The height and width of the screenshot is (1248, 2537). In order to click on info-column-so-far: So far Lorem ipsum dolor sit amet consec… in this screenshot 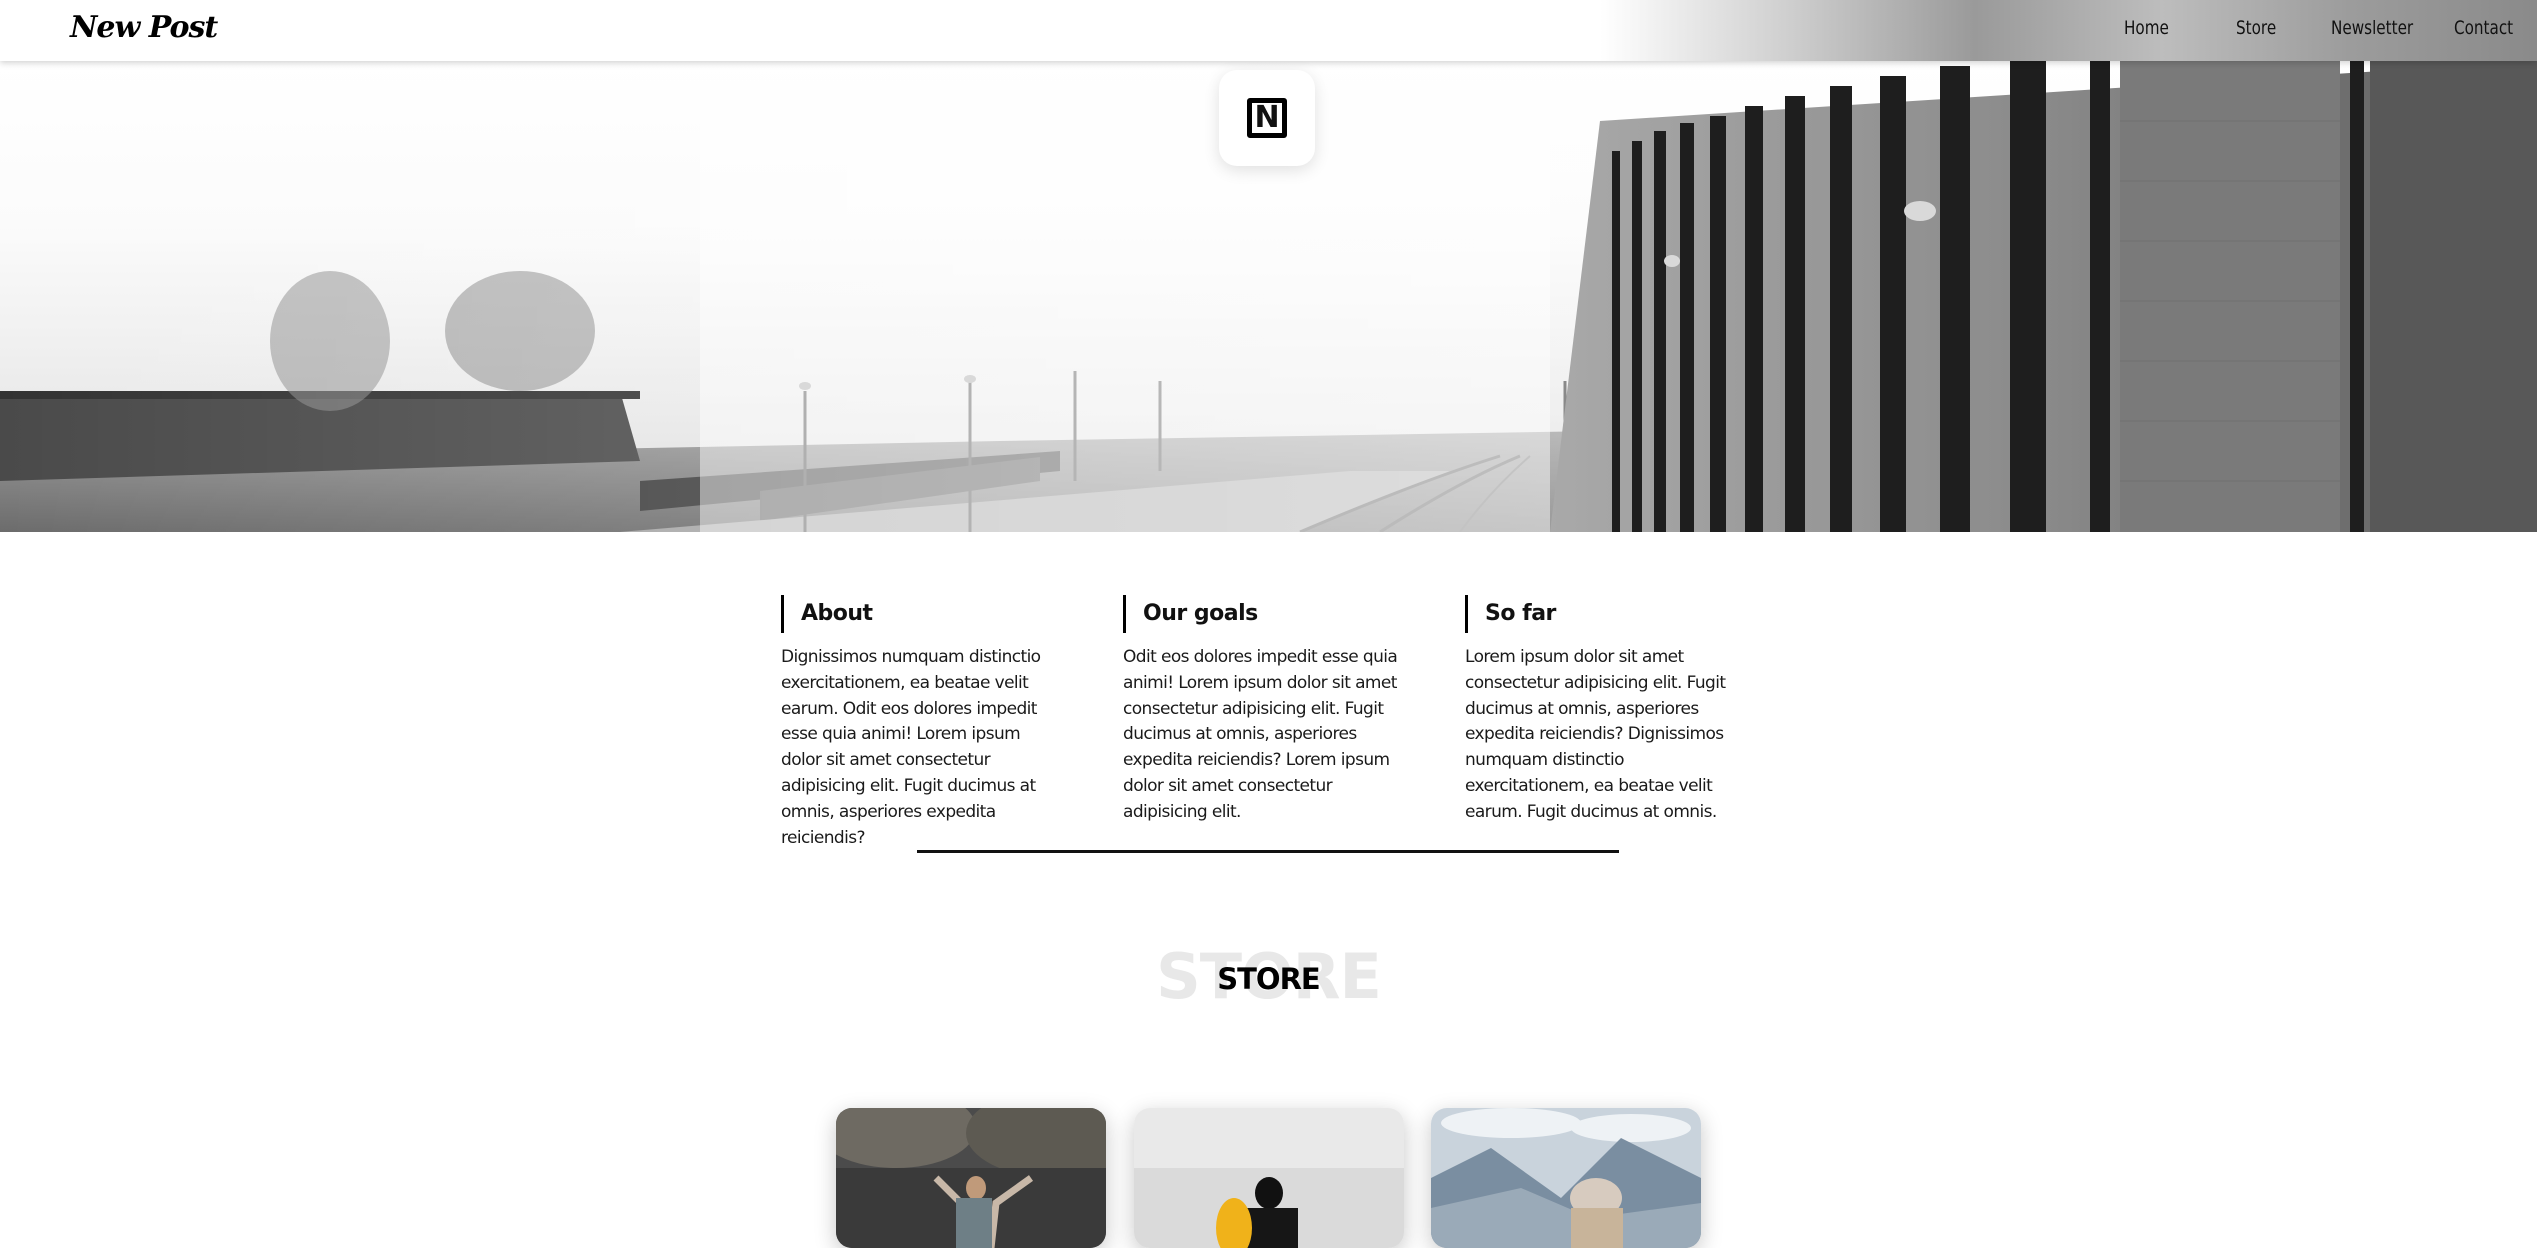, I will do `click(1610, 710)`.